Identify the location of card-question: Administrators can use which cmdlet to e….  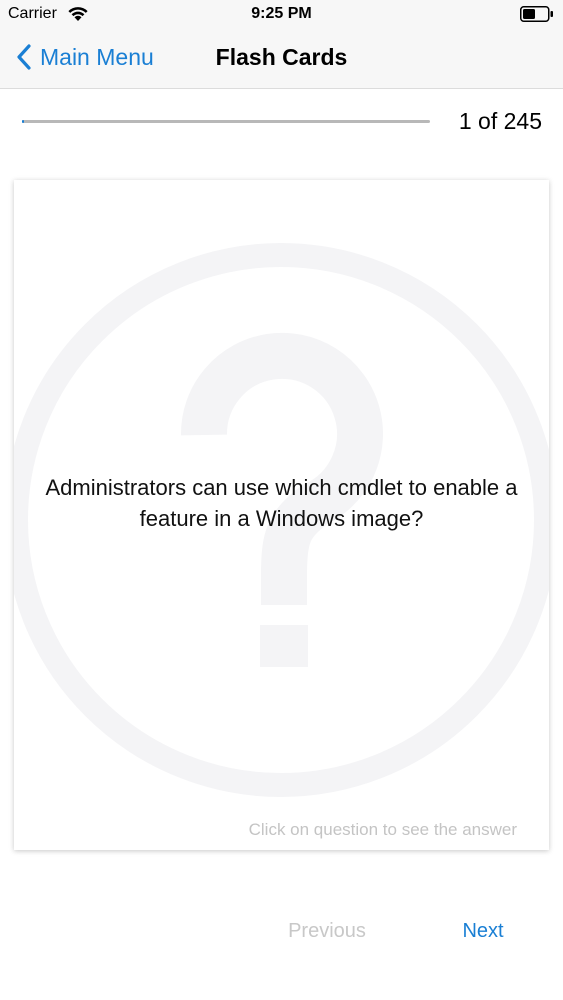
(281, 503).